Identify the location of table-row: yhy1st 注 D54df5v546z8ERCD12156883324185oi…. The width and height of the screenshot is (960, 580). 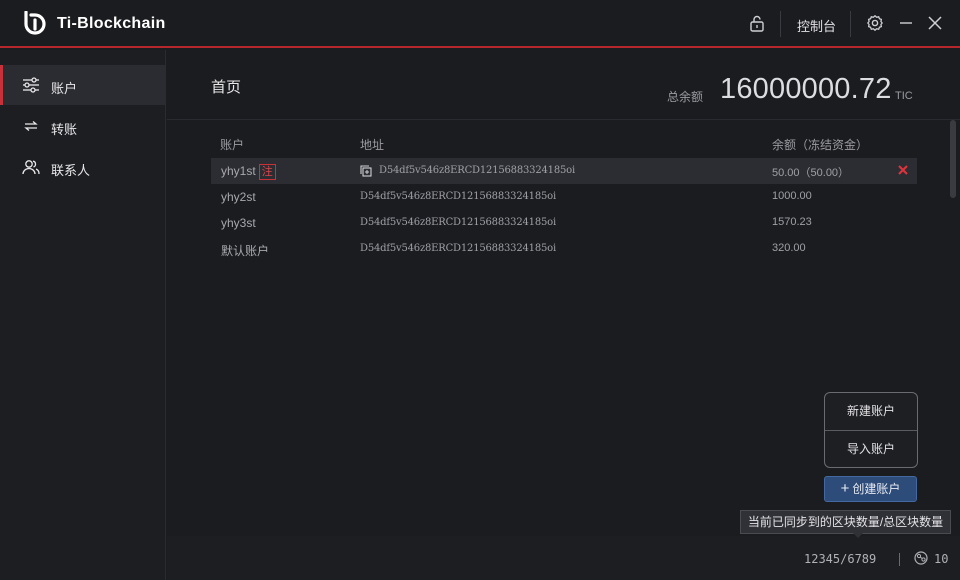
(564, 171).